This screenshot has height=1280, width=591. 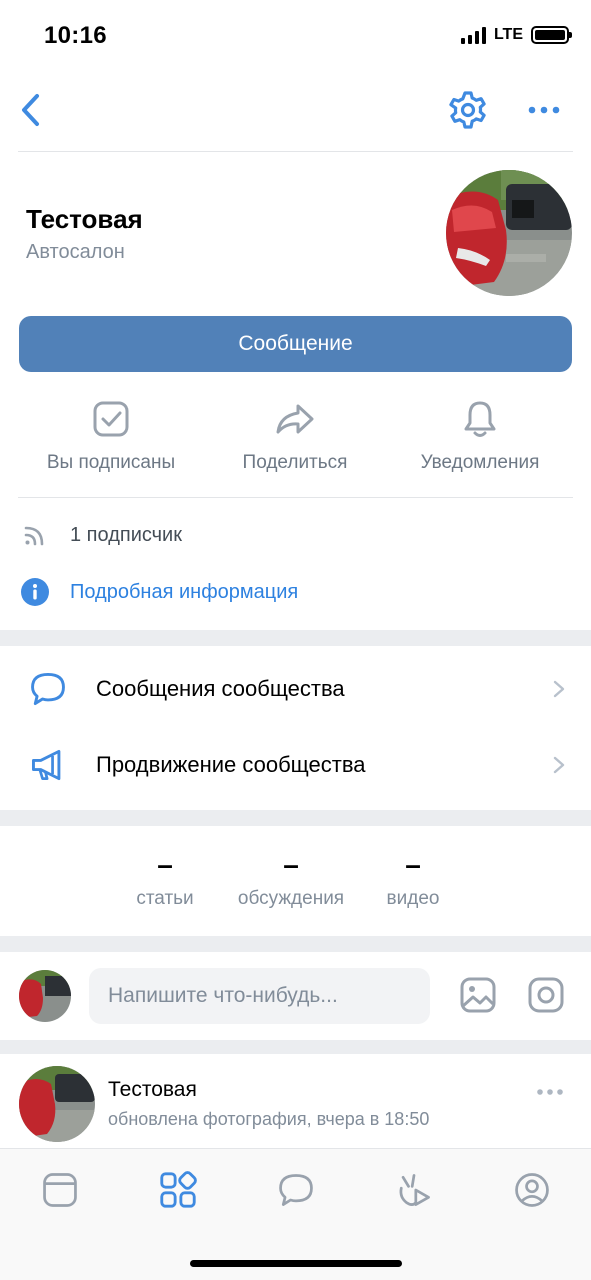 I want to click on details-link: Подробная информация, so click(x=184, y=592).